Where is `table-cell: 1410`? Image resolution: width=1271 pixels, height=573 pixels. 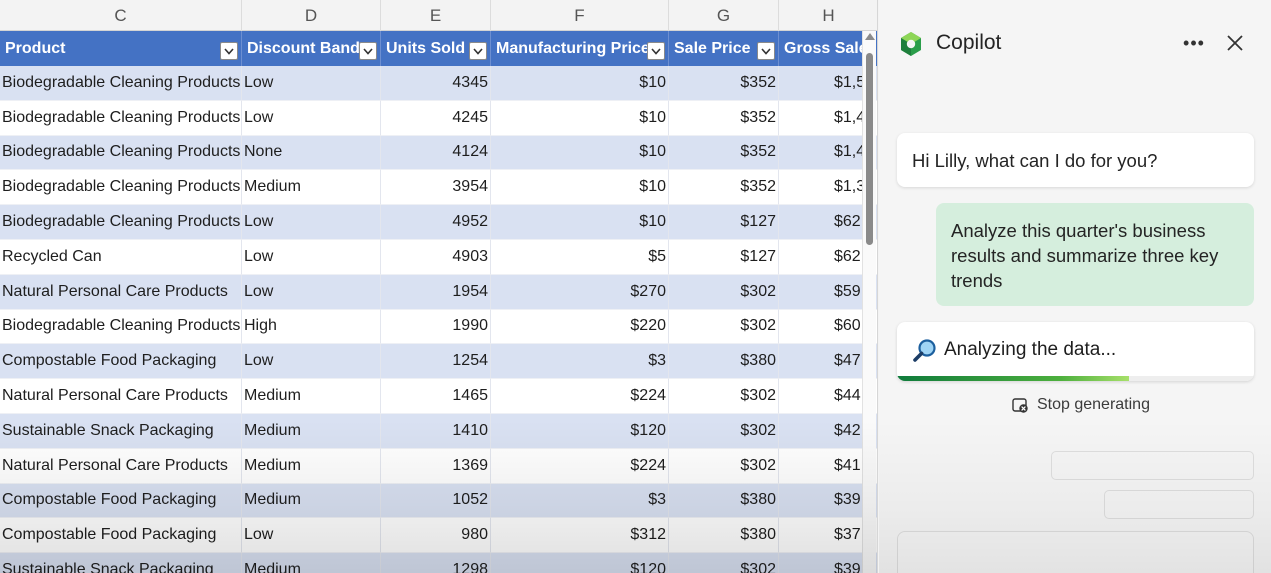
table-cell: 1410 is located at coordinates (436, 431).